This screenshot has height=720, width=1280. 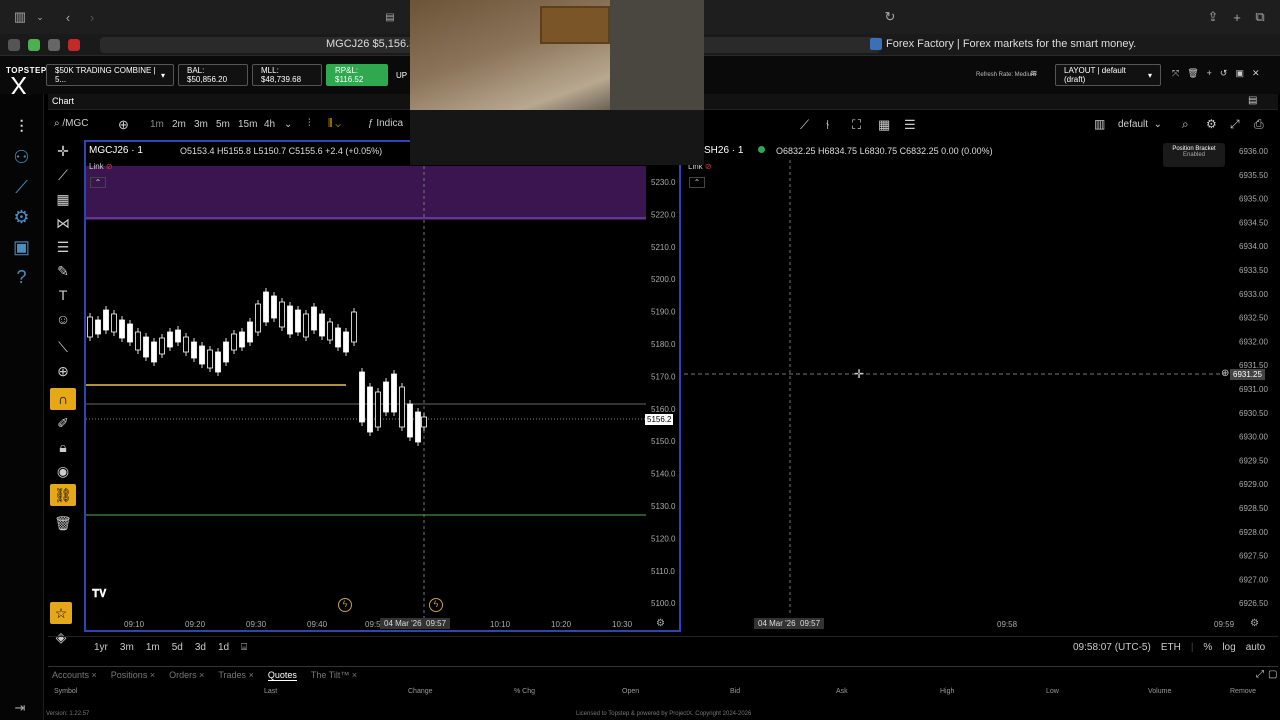 I want to click on zoom-icon: ⌕, so click(x=1185, y=124).